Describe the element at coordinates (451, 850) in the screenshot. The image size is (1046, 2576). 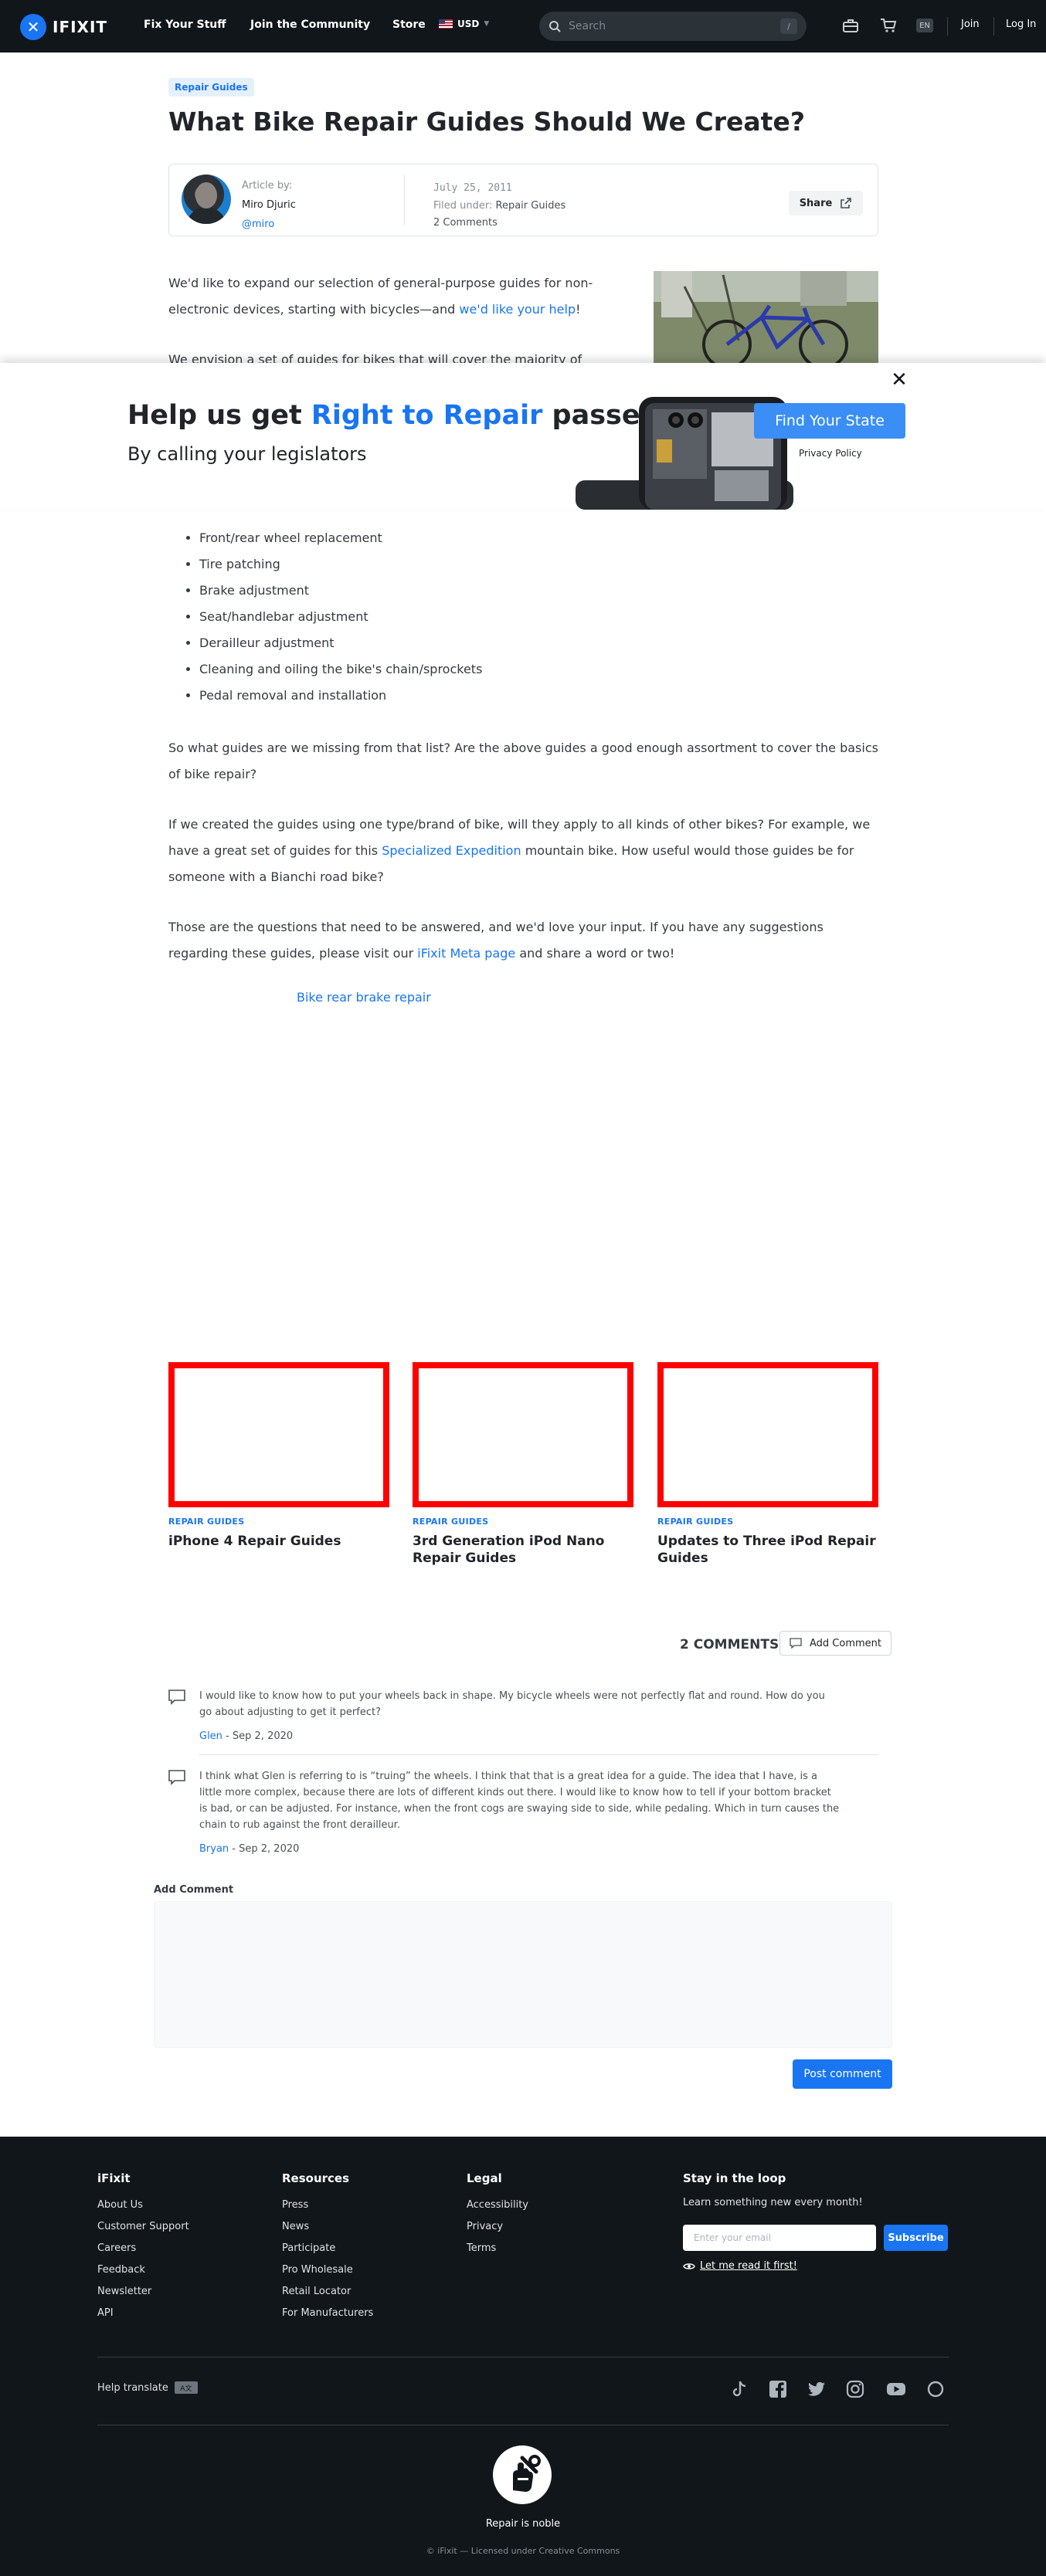
I see `specialized-expedition-link: Specialized Expedition` at that location.